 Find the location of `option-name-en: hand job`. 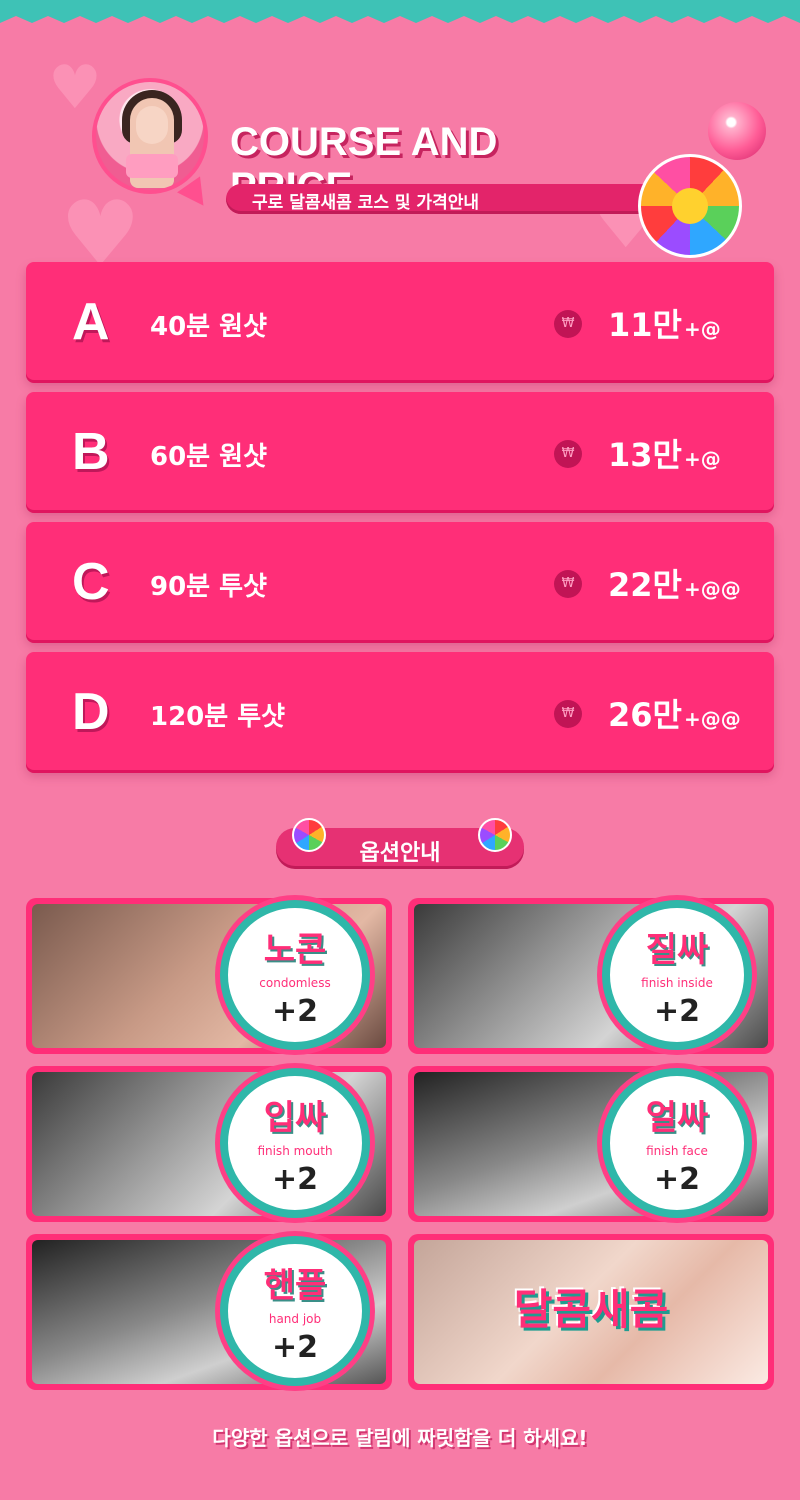

option-name-en: hand job is located at coordinates (295, 1319).